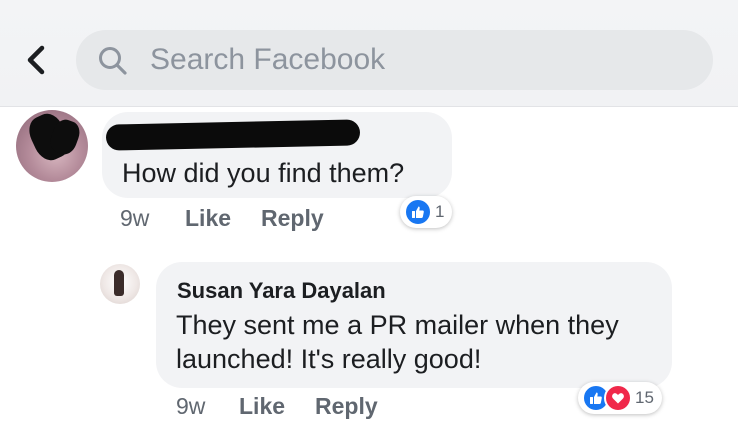  Describe the element at coordinates (263, 173) in the screenshot. I see `comment-text: How did you find them?` at that location.